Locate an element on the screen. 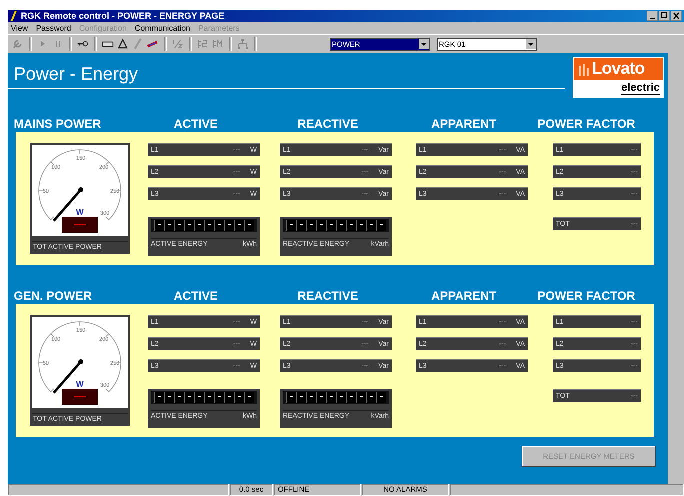 This screenshot has width=684, height=496. network-icon is located at coordinates (243, 44).